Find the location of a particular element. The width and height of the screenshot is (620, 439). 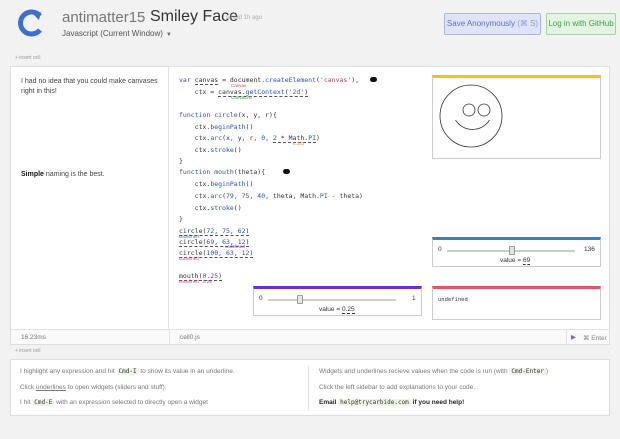

slider-value: 69 is located at coordinates (526, 261).